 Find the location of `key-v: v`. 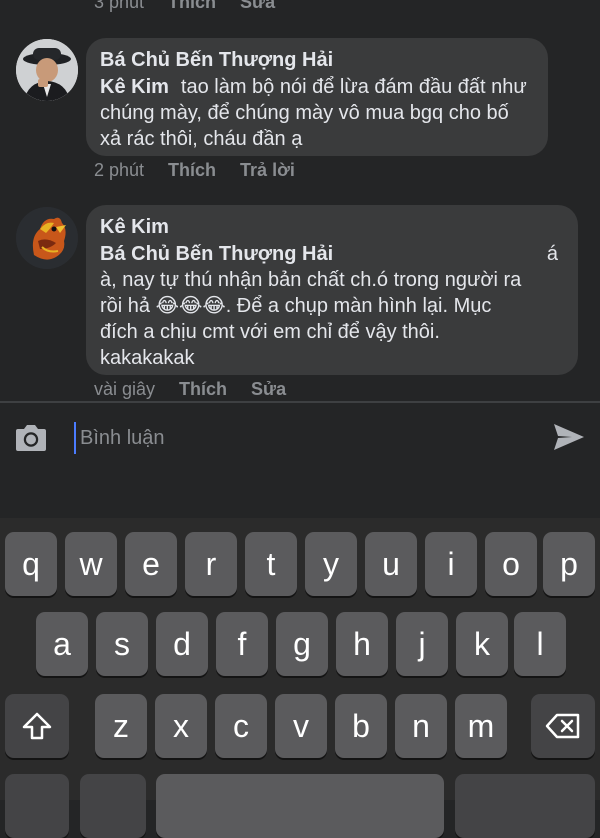

key-v: v is located at coordinates (301, 726).